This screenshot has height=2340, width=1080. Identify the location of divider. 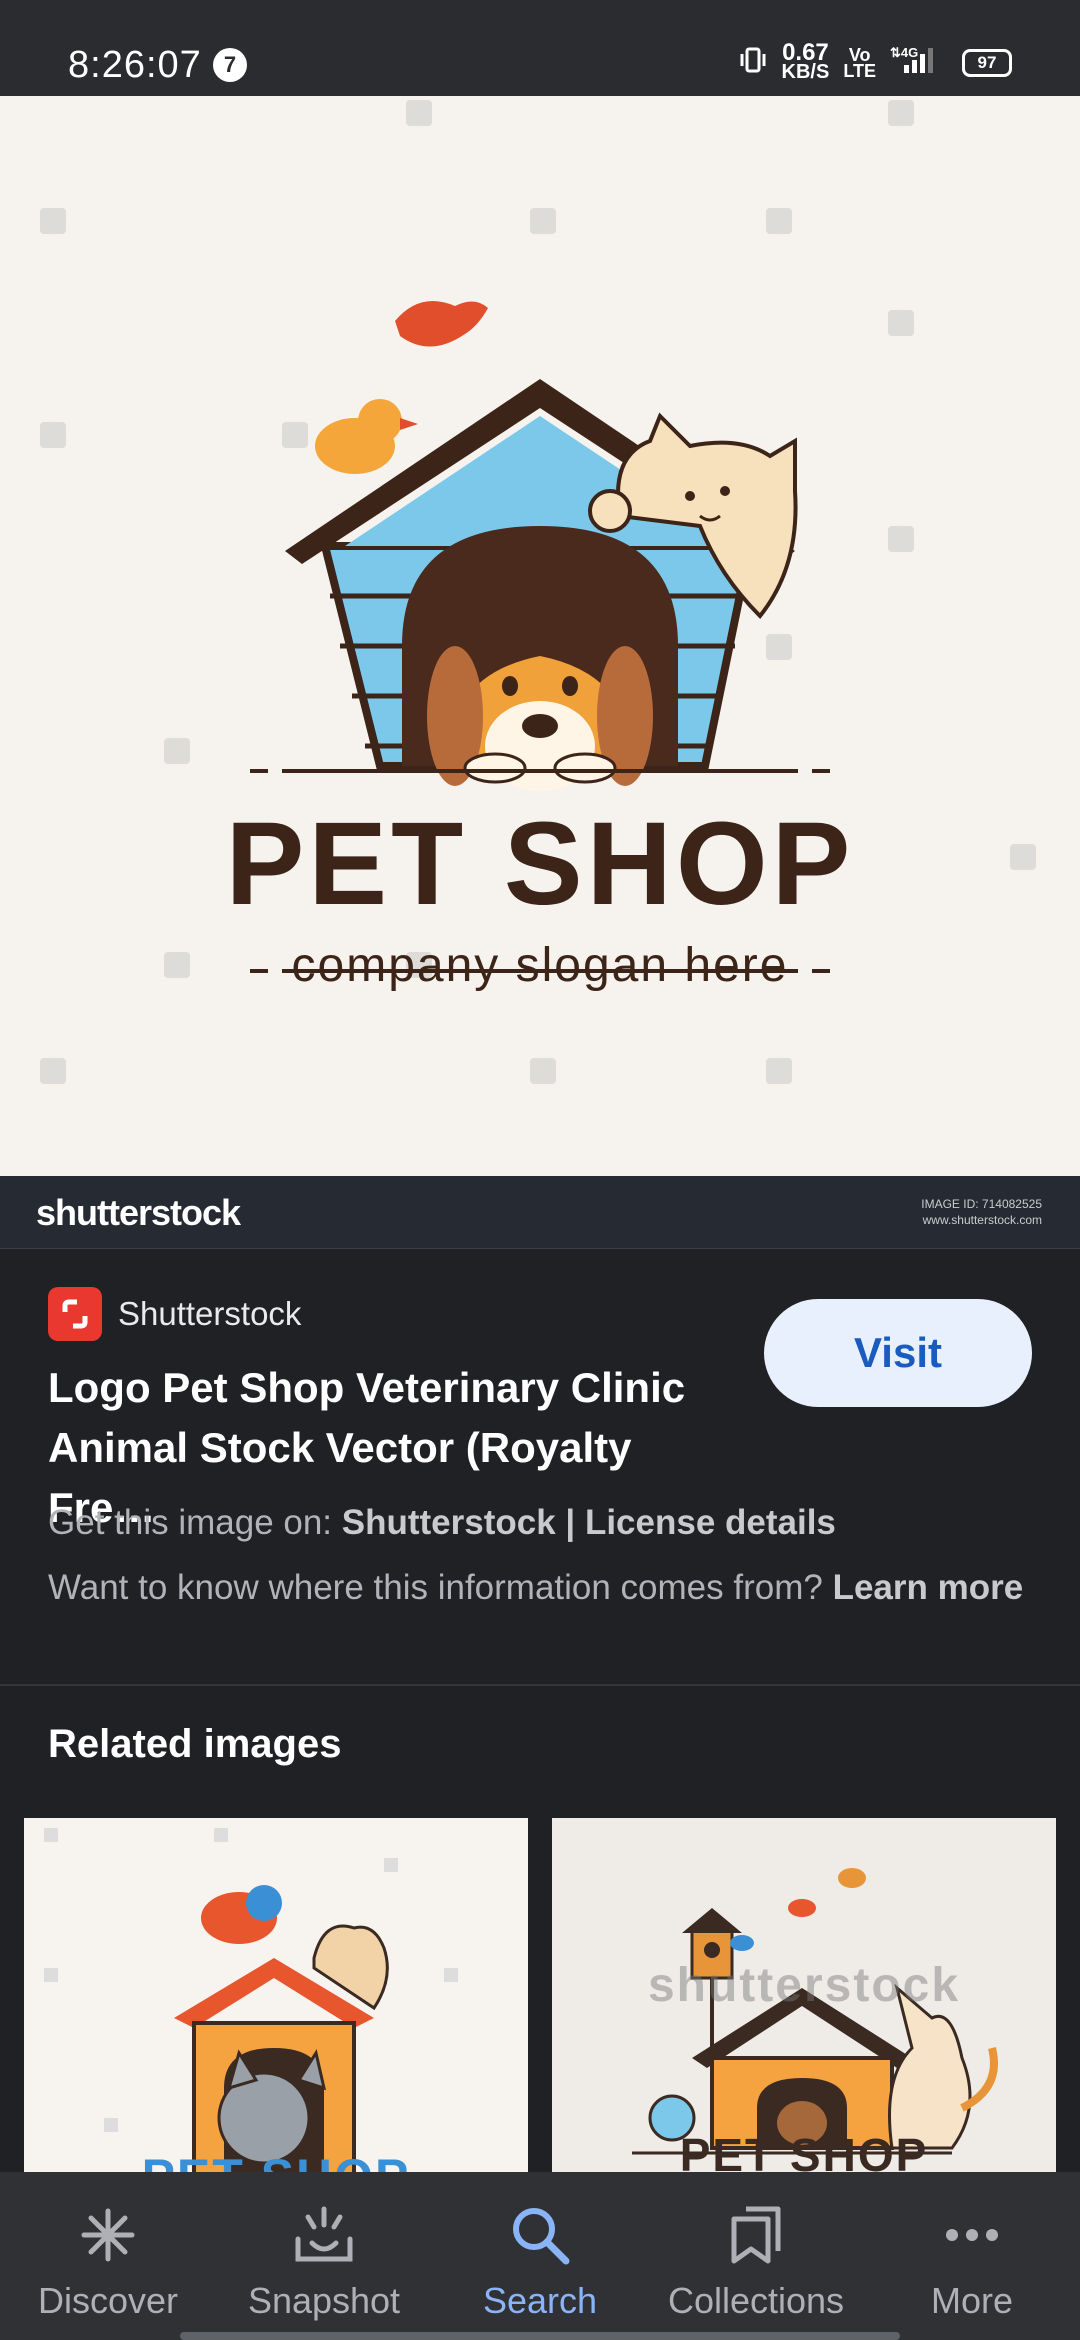
(540, 1685).